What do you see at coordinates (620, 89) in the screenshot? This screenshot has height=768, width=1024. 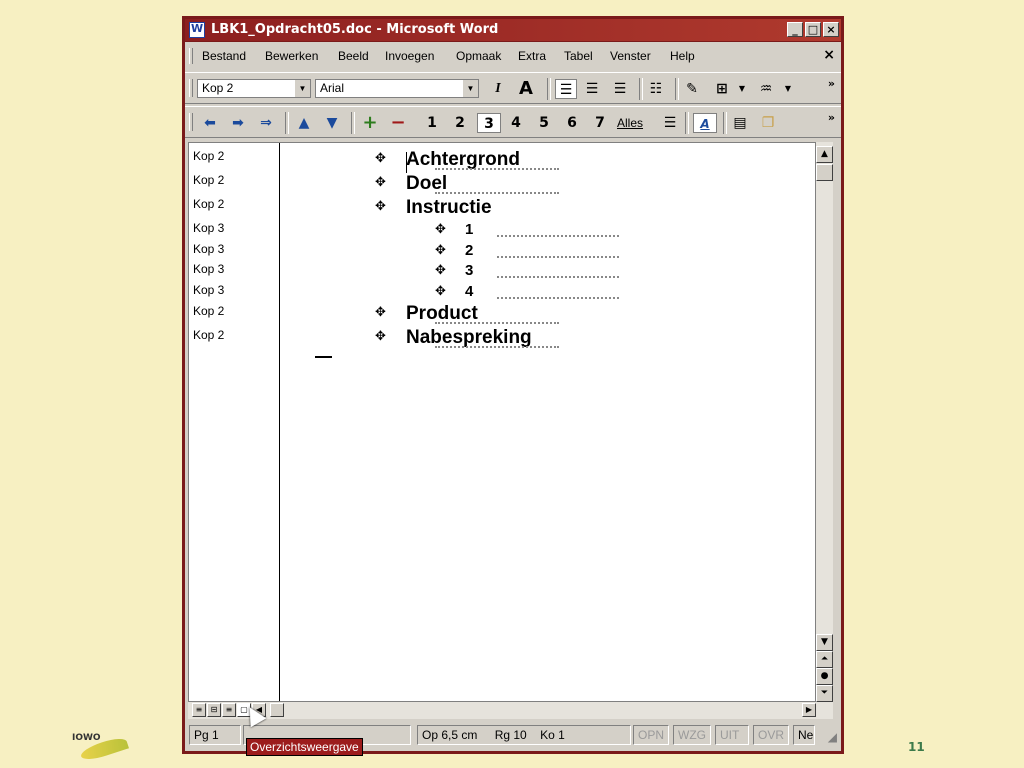 I see `align-right-icon: ☰` at bounding box center [620, 89].